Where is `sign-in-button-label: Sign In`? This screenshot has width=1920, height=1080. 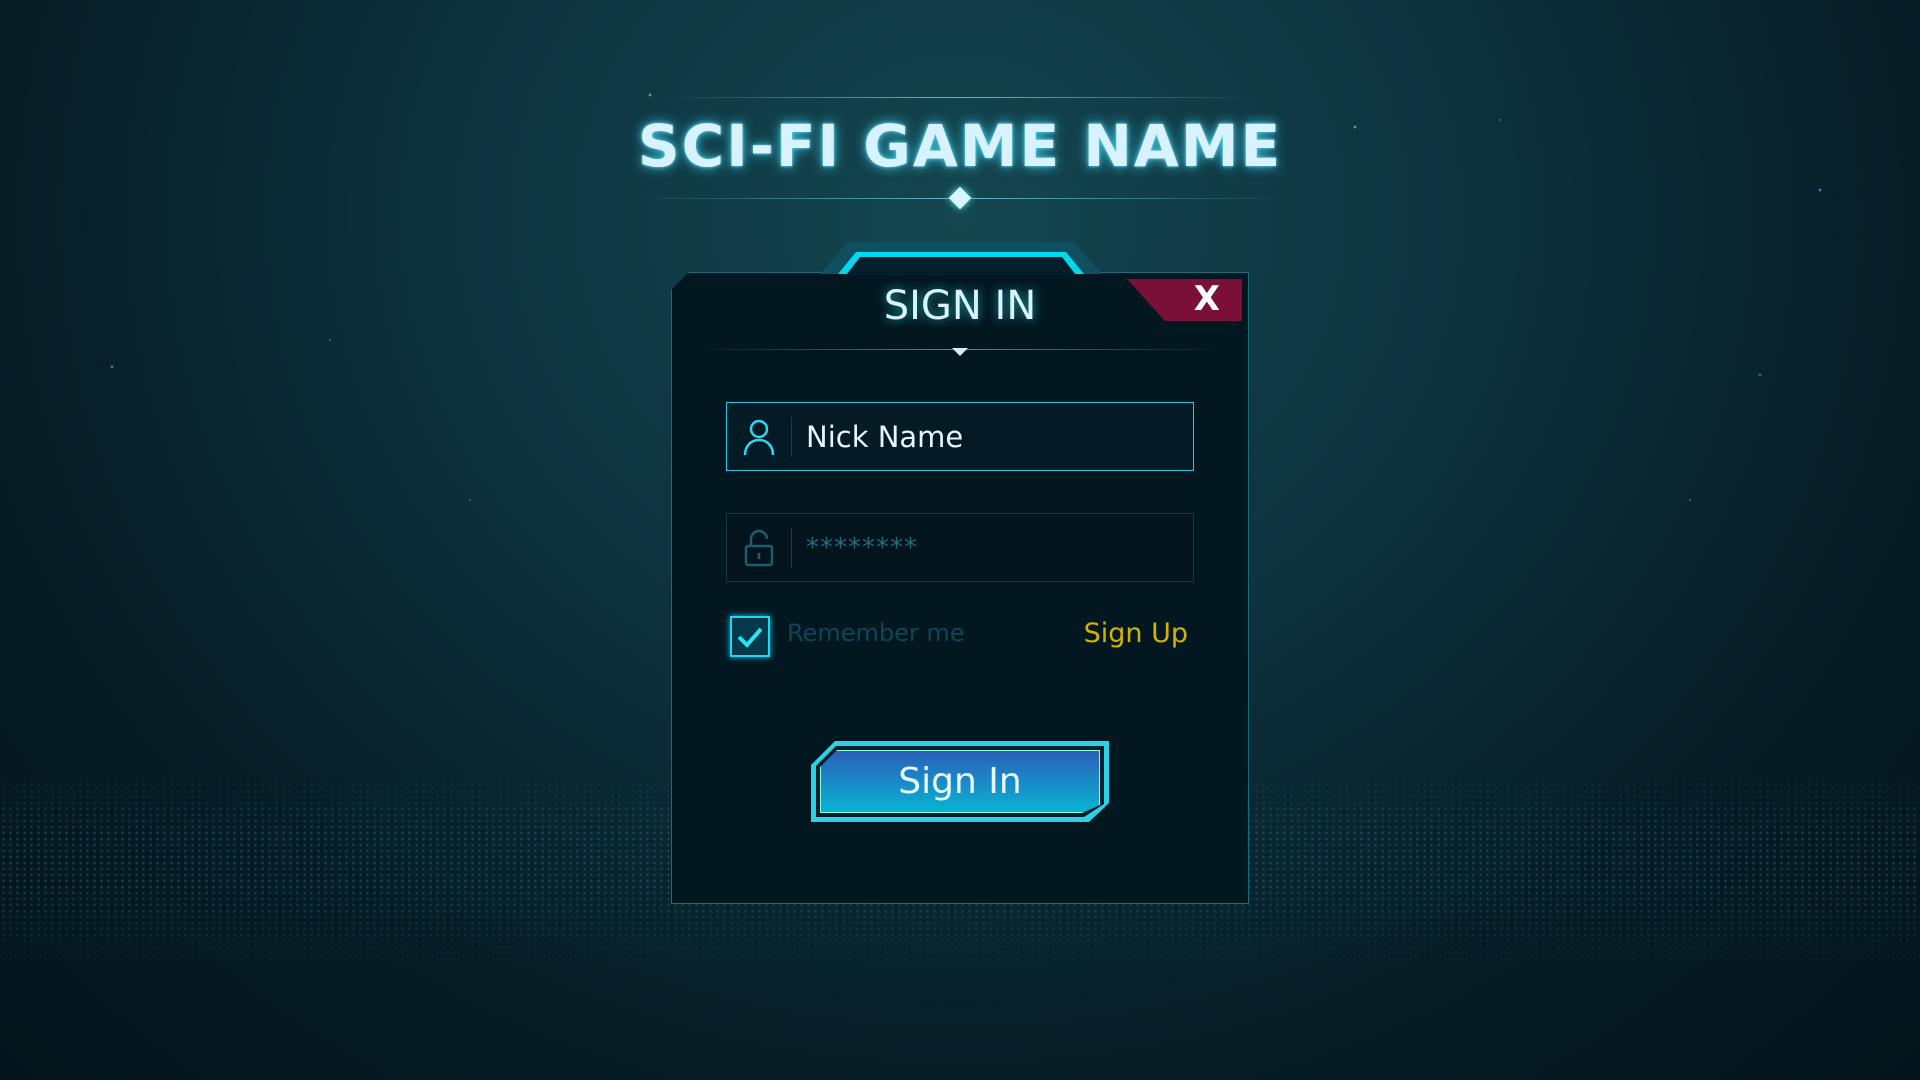 sign-in-button-label: Sign In is located at coordinates (960, 781).